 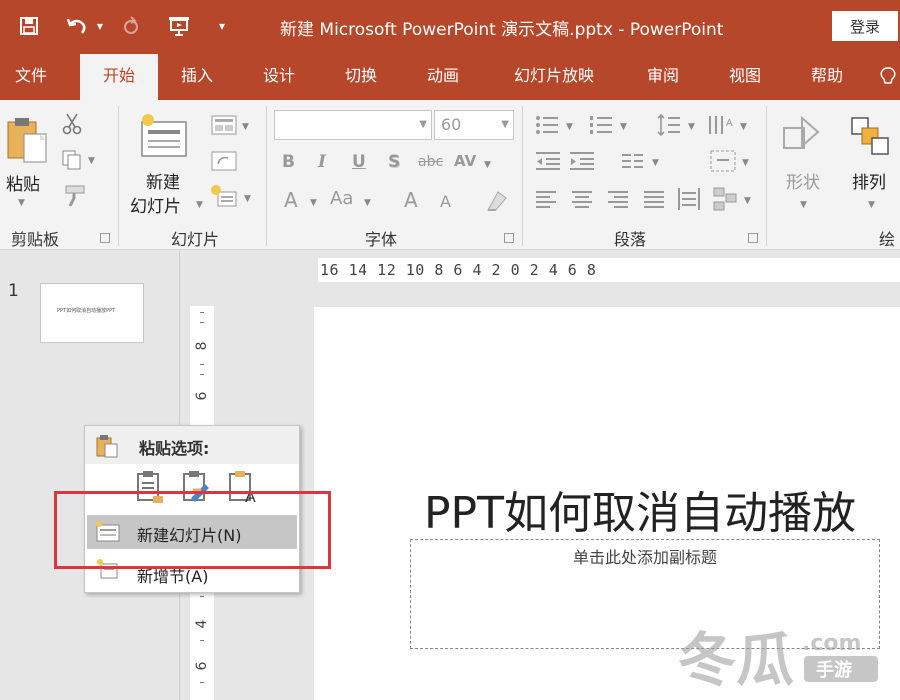 What do you see at coordinates (353, 125) in the screenshot?
I see `font-name-dropdown: ▼` at bounding box center [353, 125].